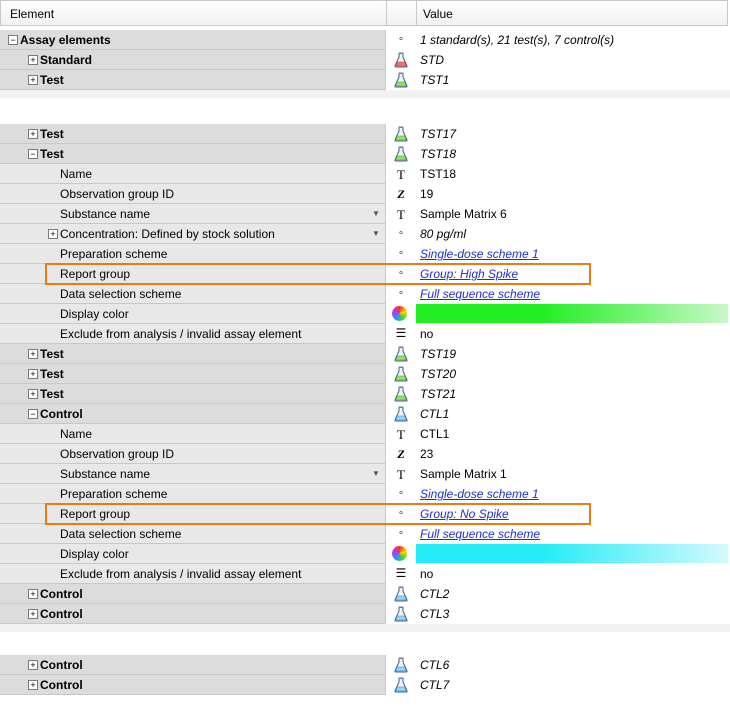 This screenshot has width=730, height=707. I want to click on property-row: Report group ∘ Group: No Spike, so click(365, 514).